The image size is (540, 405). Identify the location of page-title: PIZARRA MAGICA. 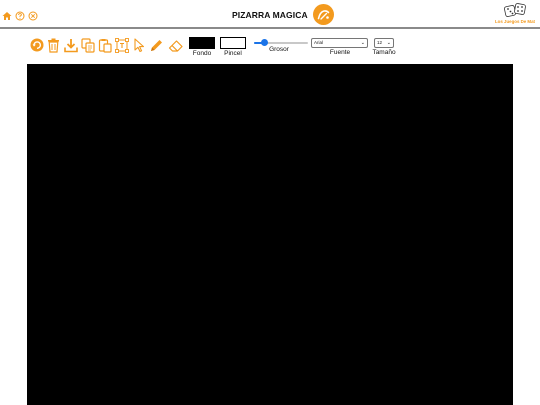
(270, 14).